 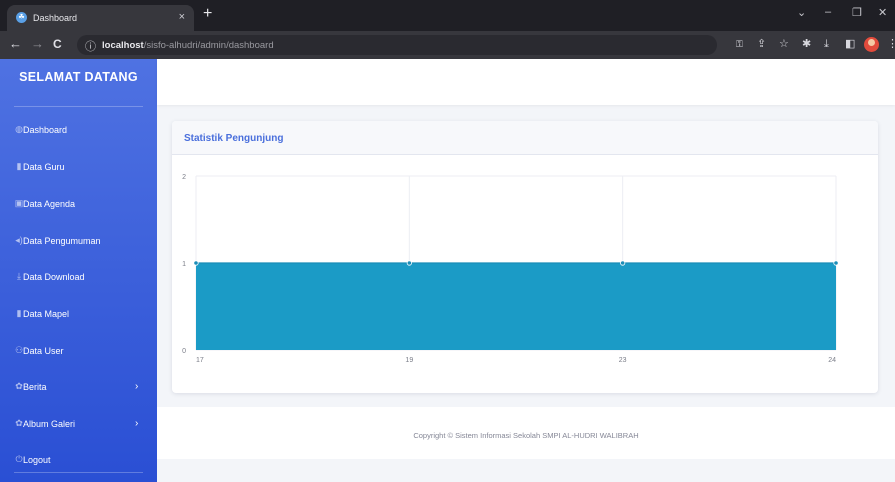 I want to click on new-tab-button: +, so click(x=207, y=14).